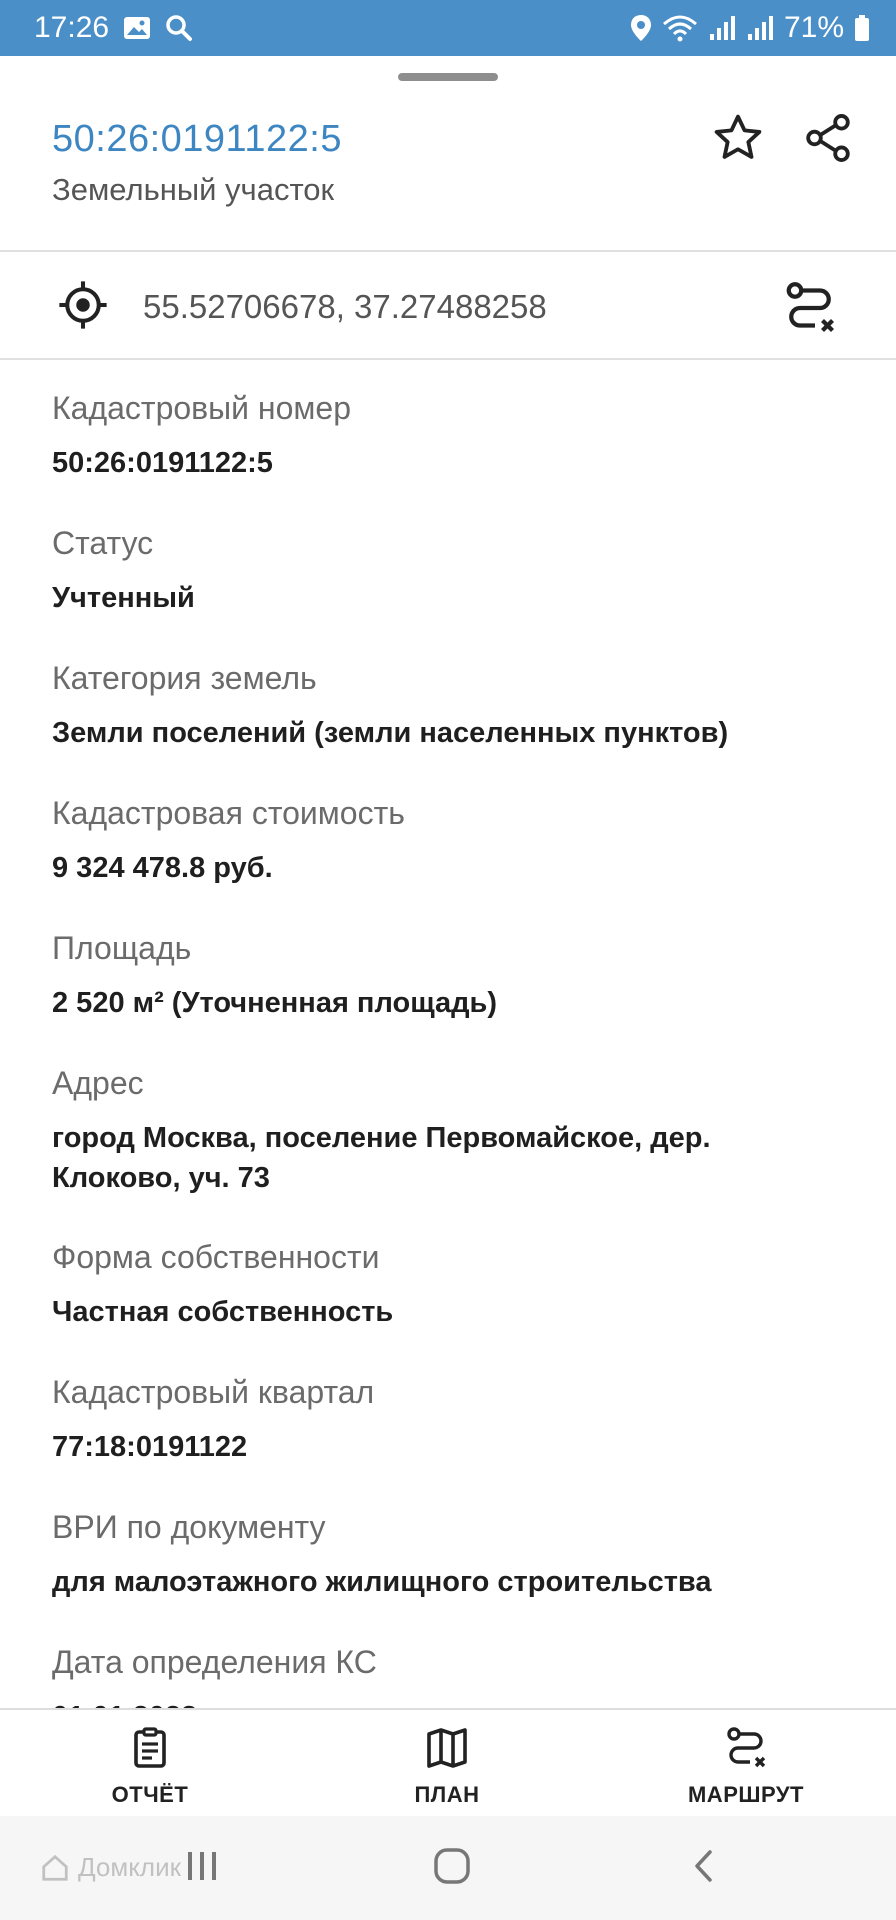 The width and height of the screenshot is (896, 1920). Describe the element at coordinates (117, 570) in the screenshot. I see `field-status: Статус Учтенный` at that location.